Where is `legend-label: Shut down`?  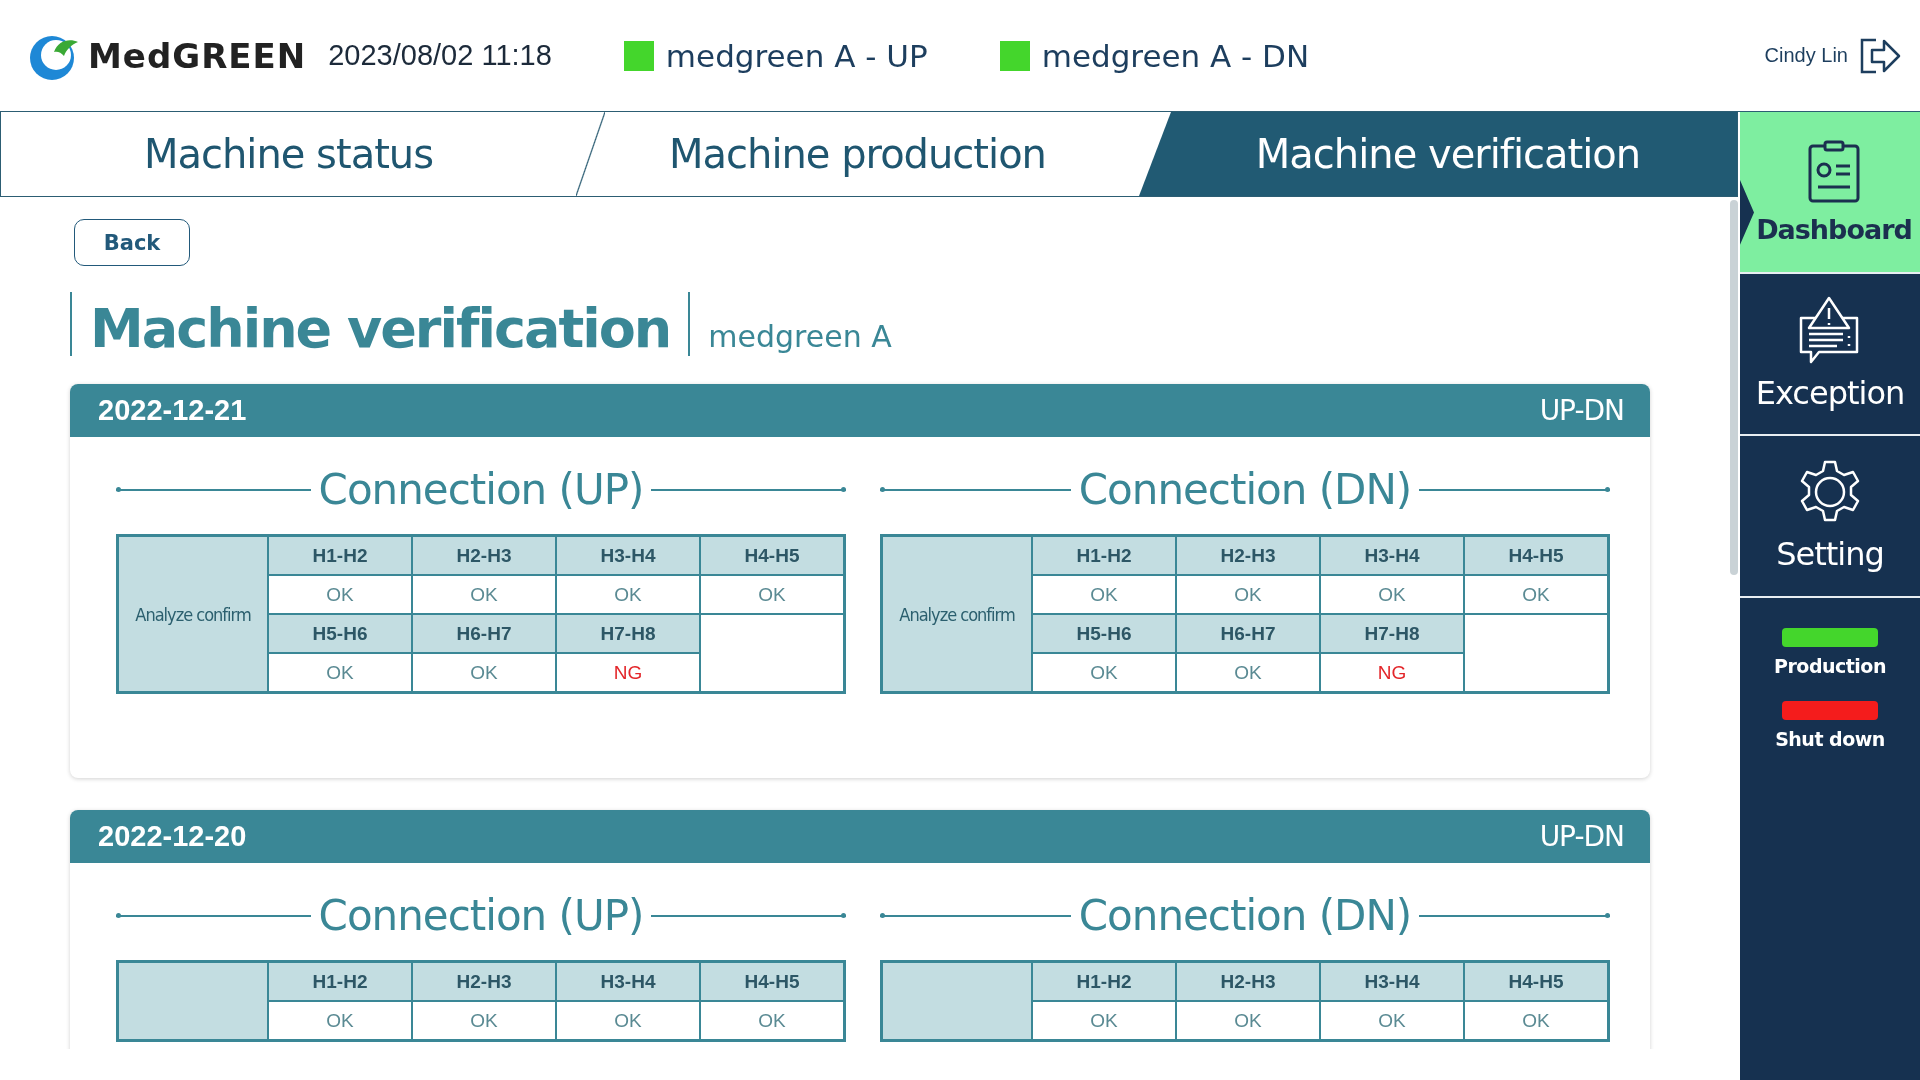
legend-label: Shut down is located at coordinates (1830, 739).